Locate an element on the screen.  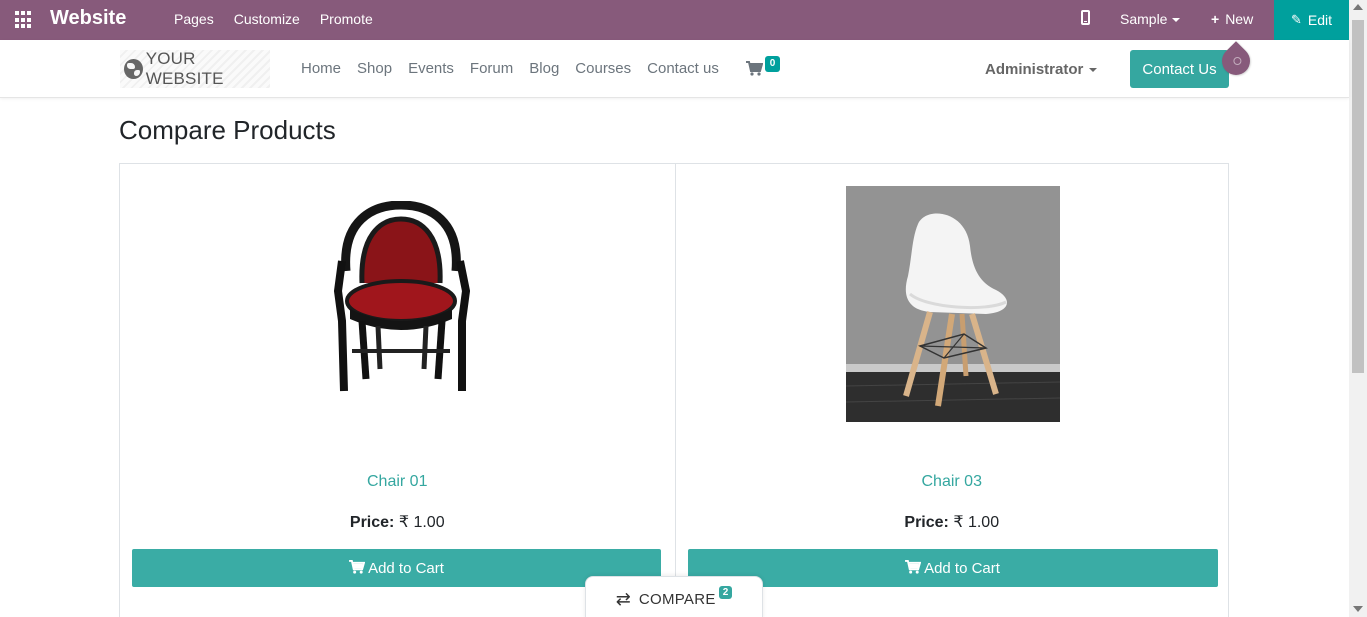
user-dropdown: Administrator is located at coordinates (1041, 69).